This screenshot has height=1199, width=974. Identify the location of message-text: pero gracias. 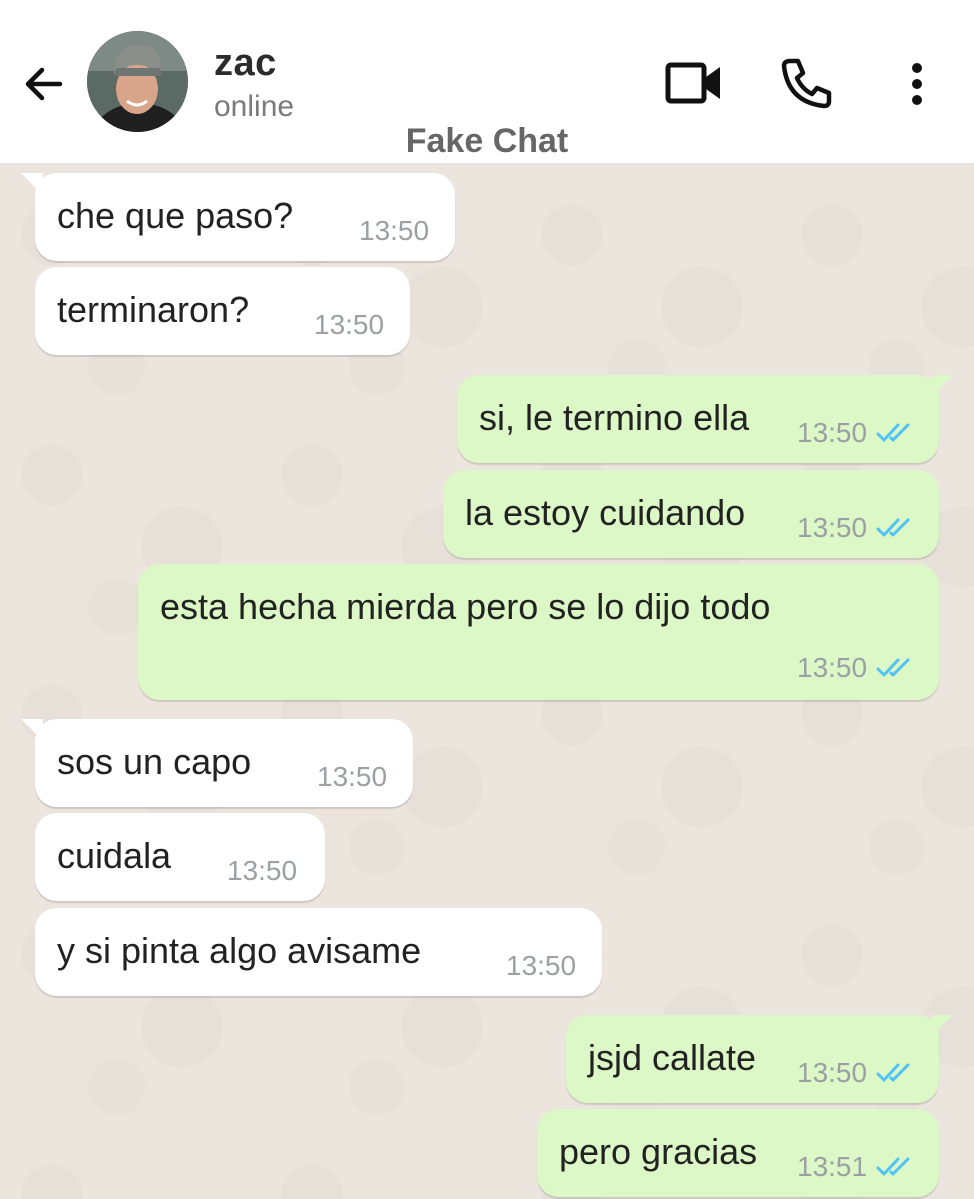
(658, 1151).